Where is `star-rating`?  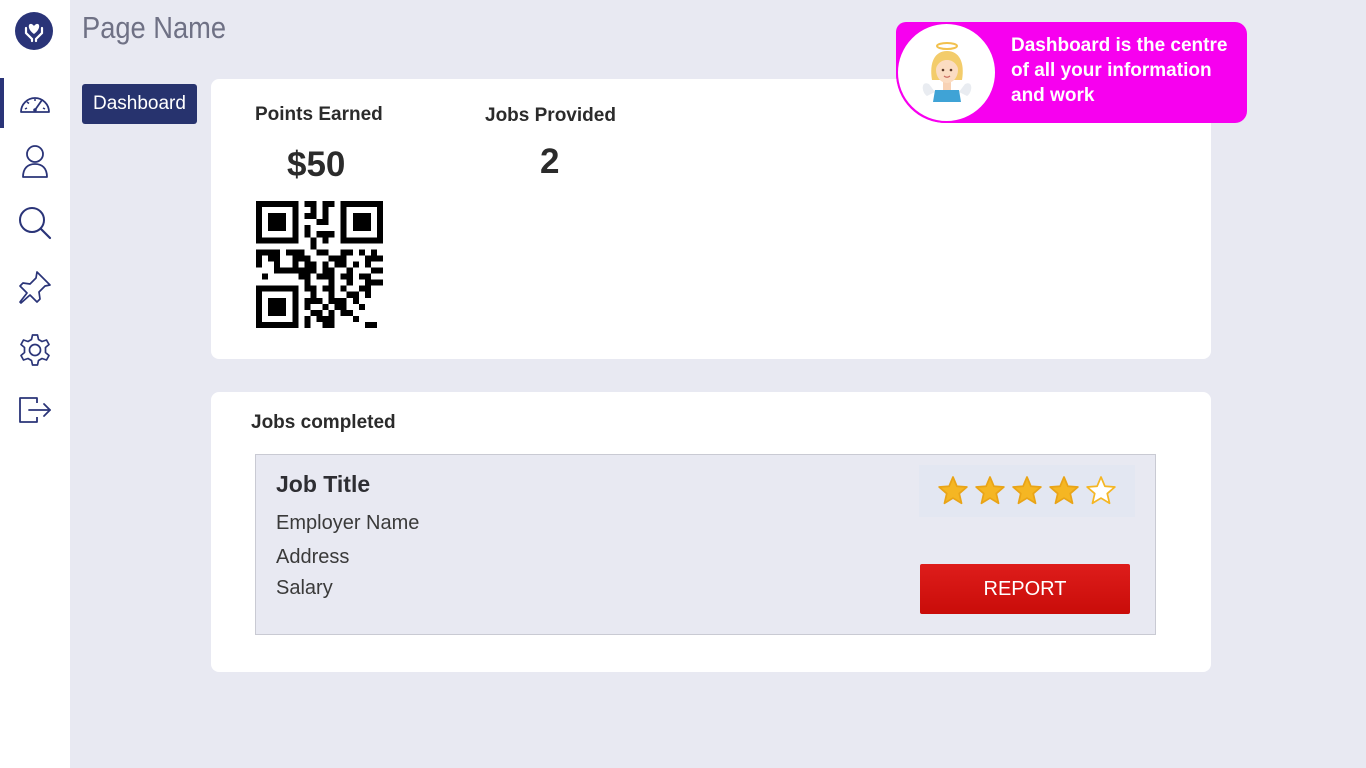 star-rating is located at coordinates (1027, 491).